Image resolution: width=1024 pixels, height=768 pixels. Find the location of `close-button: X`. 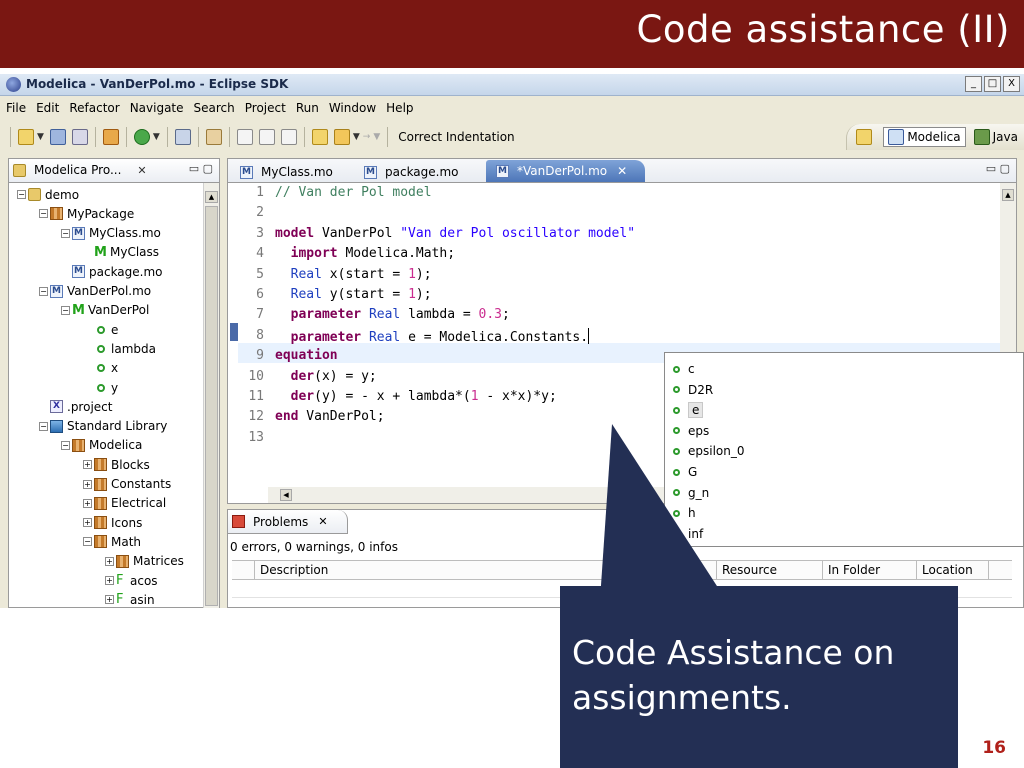

close-button: X is located at coordinates (1011, 84).